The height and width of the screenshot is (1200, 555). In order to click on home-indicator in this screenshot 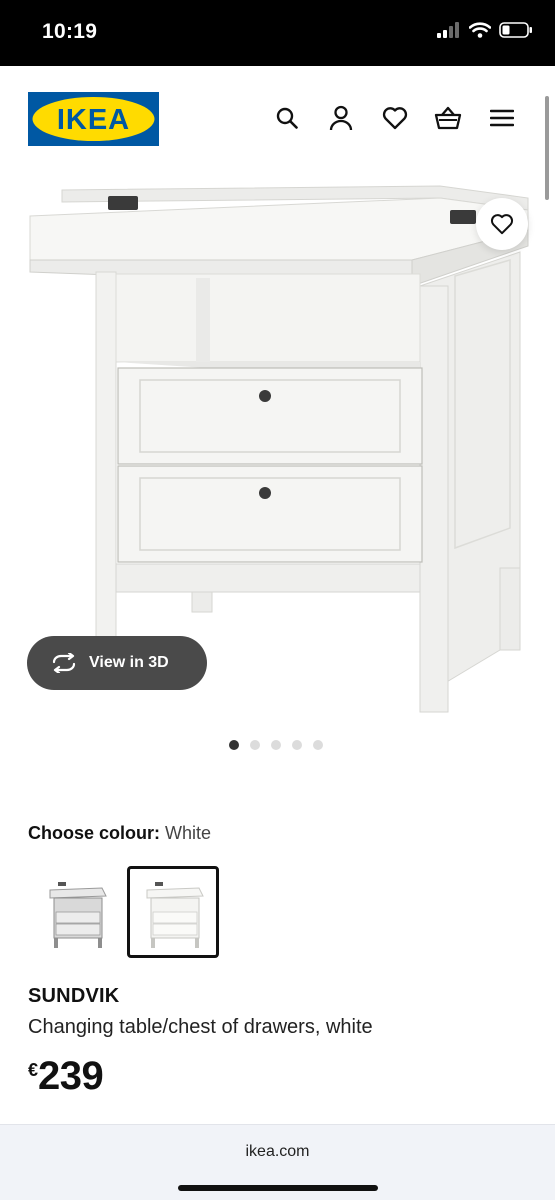, I will do `click(278, 1188)`.